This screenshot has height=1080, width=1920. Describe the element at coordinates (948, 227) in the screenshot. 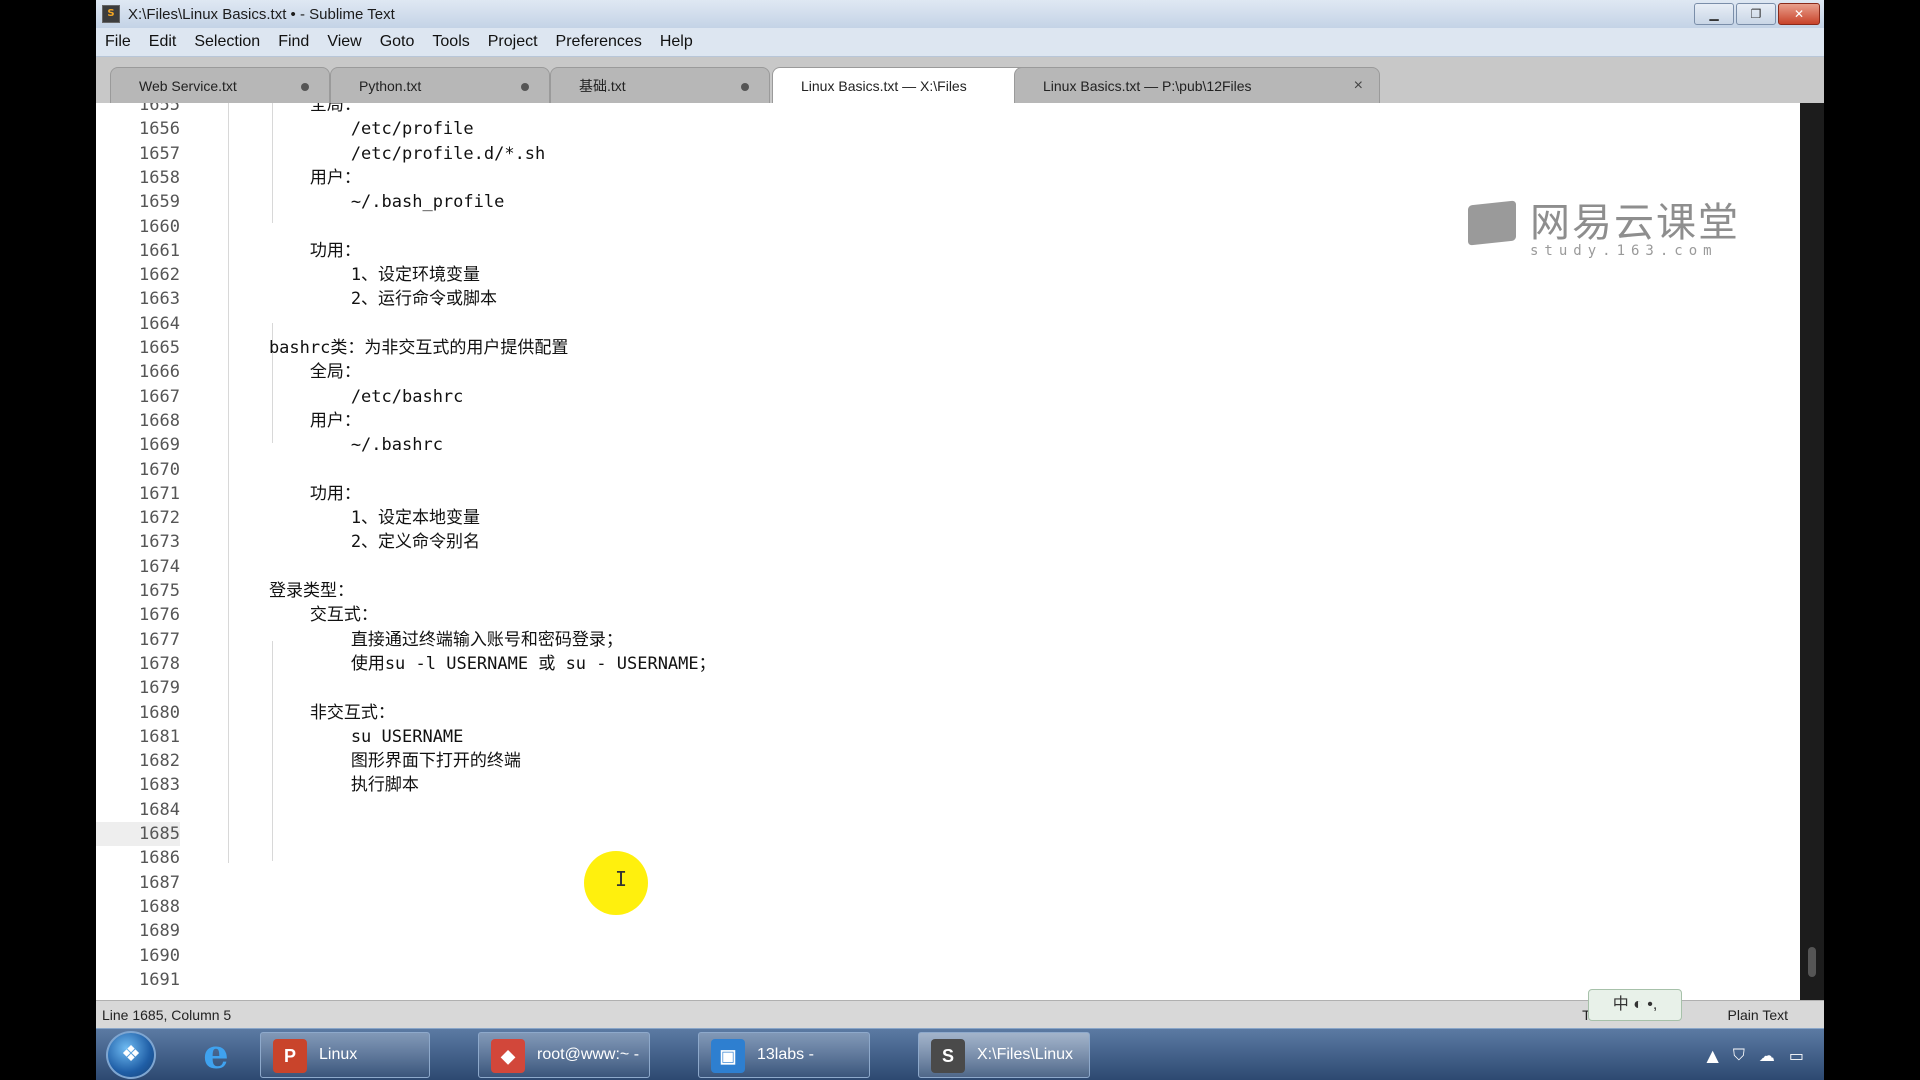

I see `code-line: 1660` at that location.